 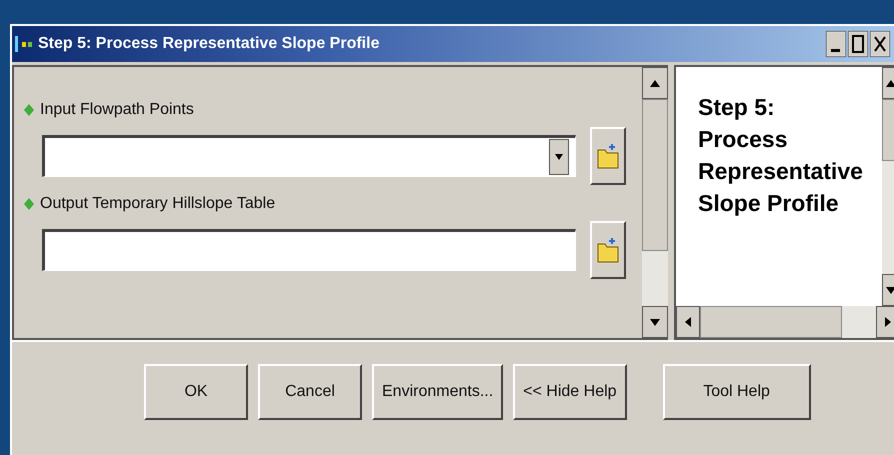 I want to click on parameter-label: Input Flowpath Points, so click(x=117, y=110).